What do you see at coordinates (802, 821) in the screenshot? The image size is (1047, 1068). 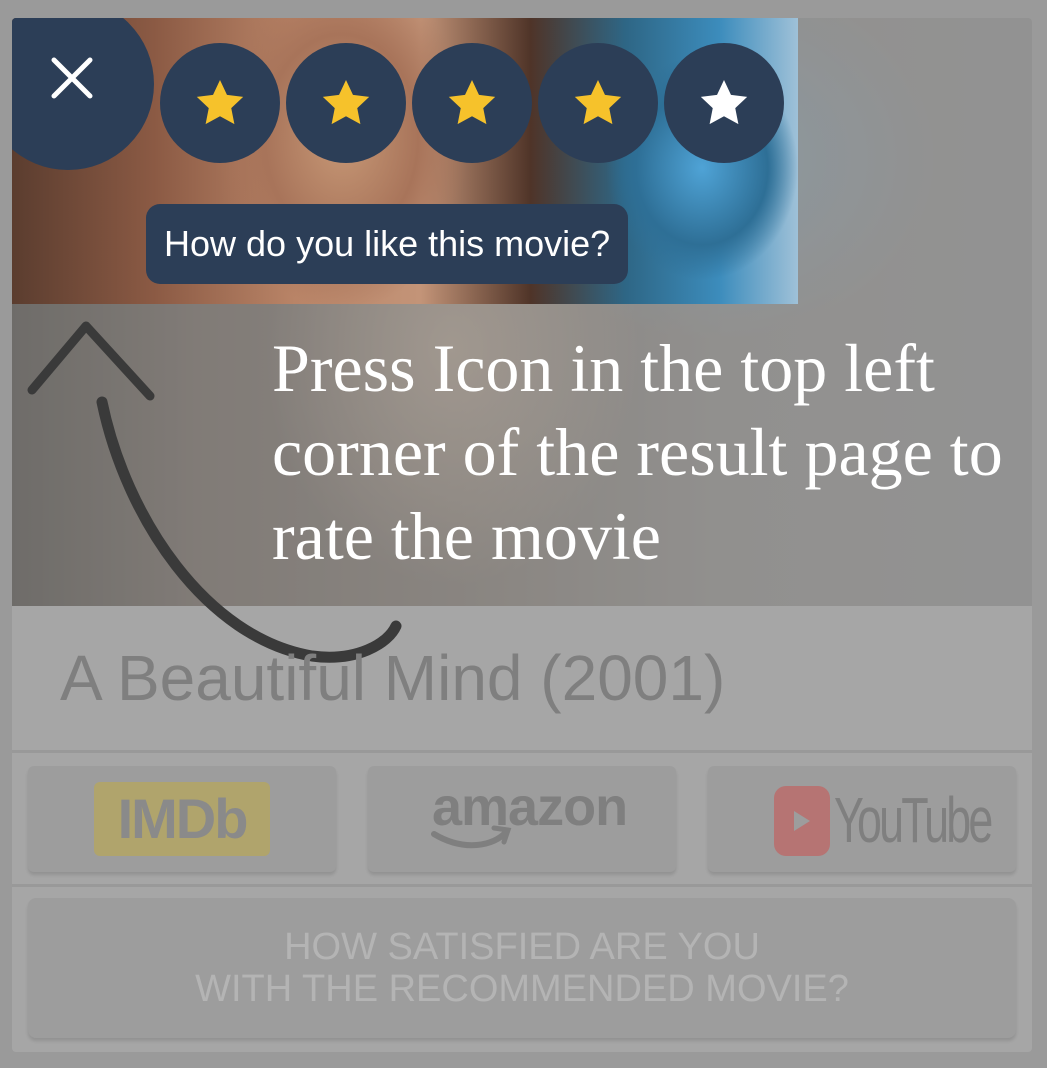 I see `youtube-play-icon` at bounding box center [802, 821].